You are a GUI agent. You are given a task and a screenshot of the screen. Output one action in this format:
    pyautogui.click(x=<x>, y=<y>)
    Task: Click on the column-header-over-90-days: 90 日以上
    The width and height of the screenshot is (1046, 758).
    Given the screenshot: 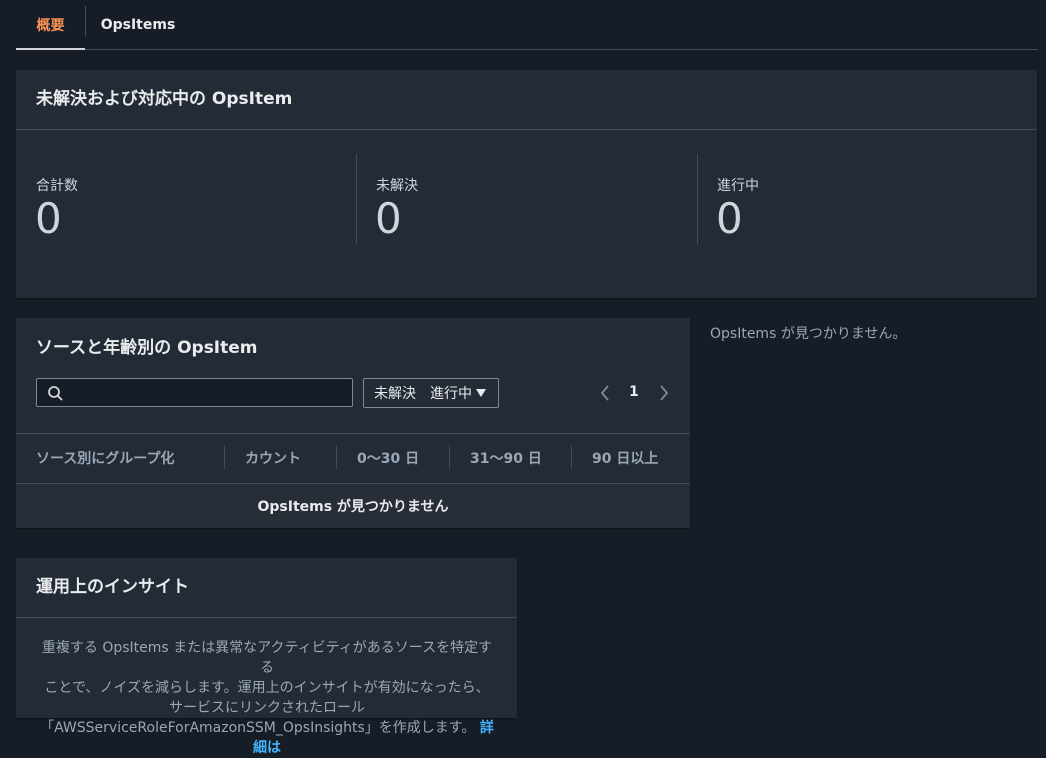 What is the action you would take?
    pyautogui.click(x=625, y=458)
    